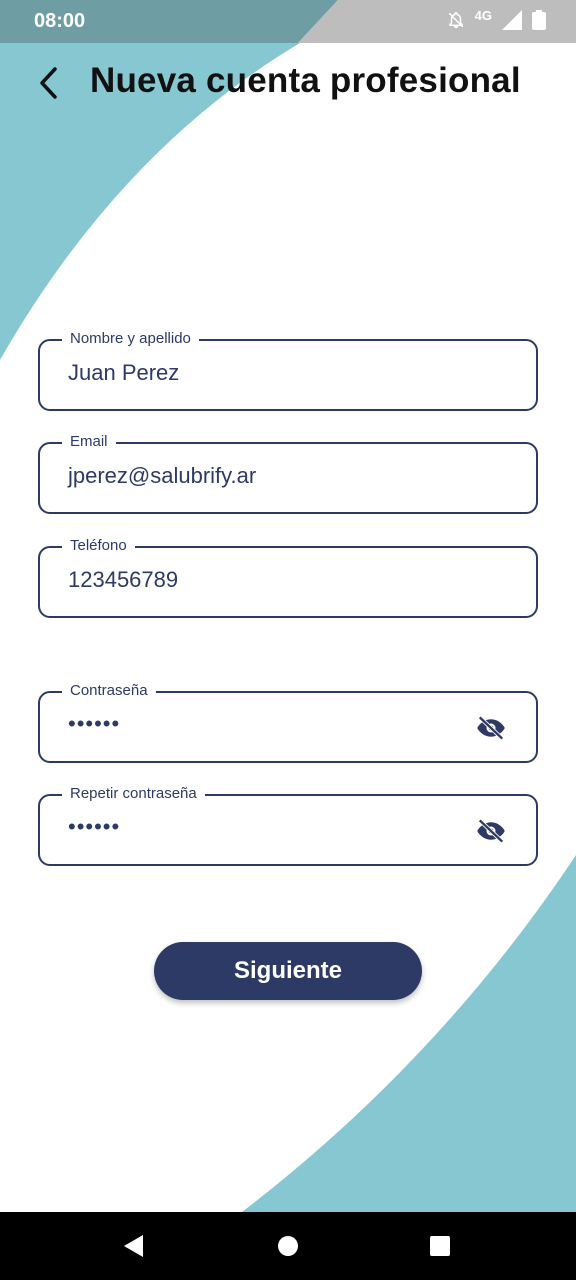 This screenshot has width=576, height=1280. Describe the element at coordinates (98, 546) in the screenshot. I see `phone-label: Teléfono` at that location.